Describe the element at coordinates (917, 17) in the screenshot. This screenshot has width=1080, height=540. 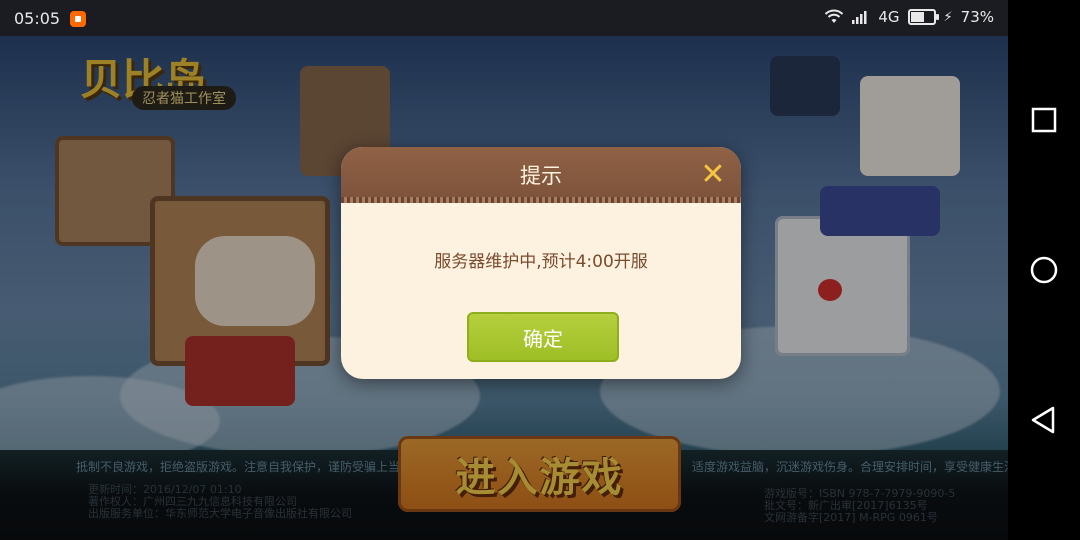
I see `battery-fill` at that location.